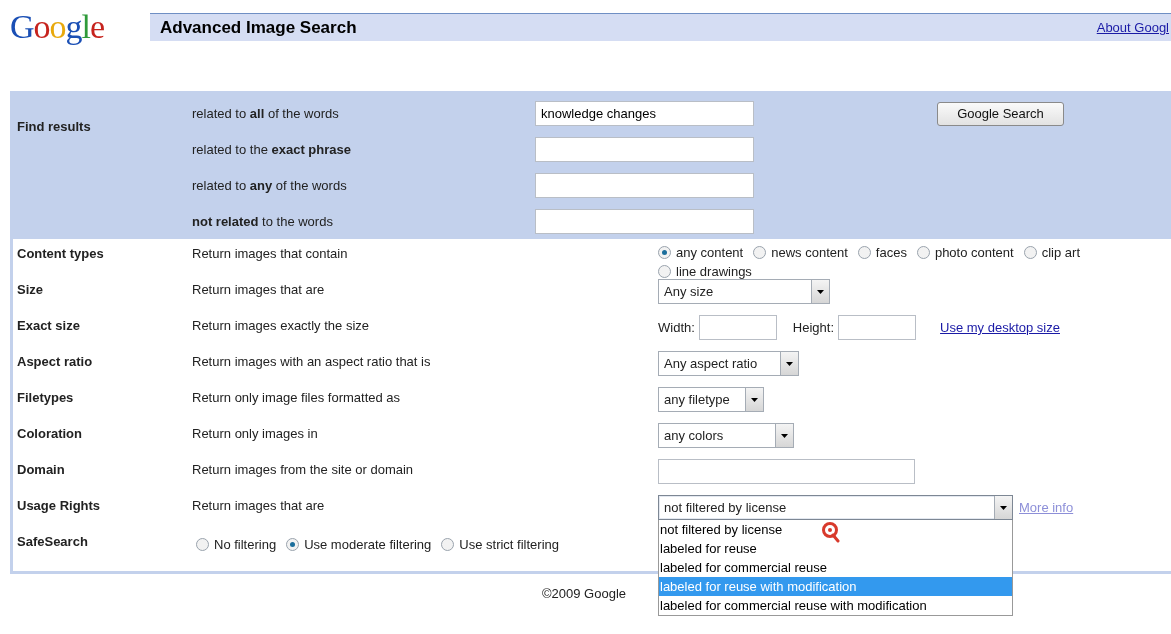 The height and width of the screenshot is (634, 1171). I want to click on radio-option: news content, so click(800, 252).